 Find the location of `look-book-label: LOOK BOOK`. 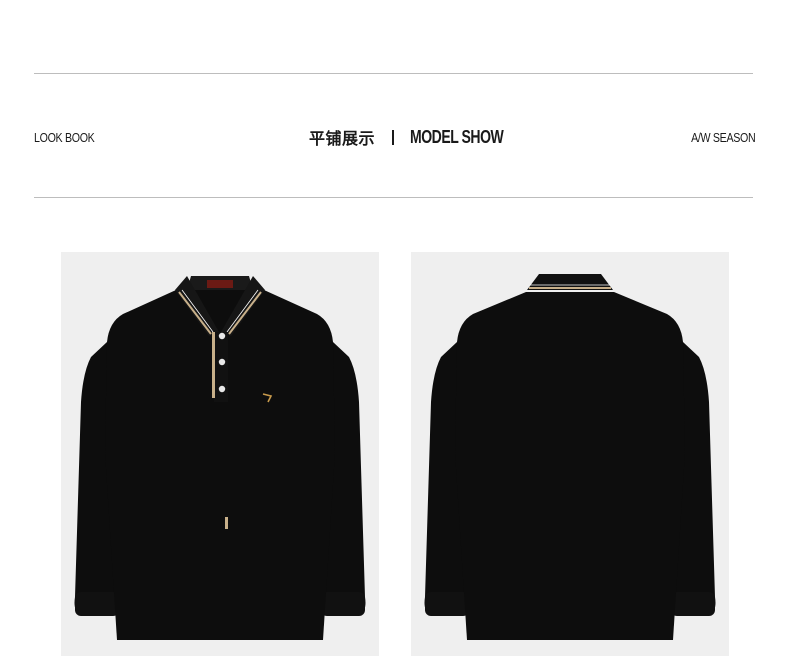

look-book-label: LOOK BOOK is located at coordinates (64, 137).